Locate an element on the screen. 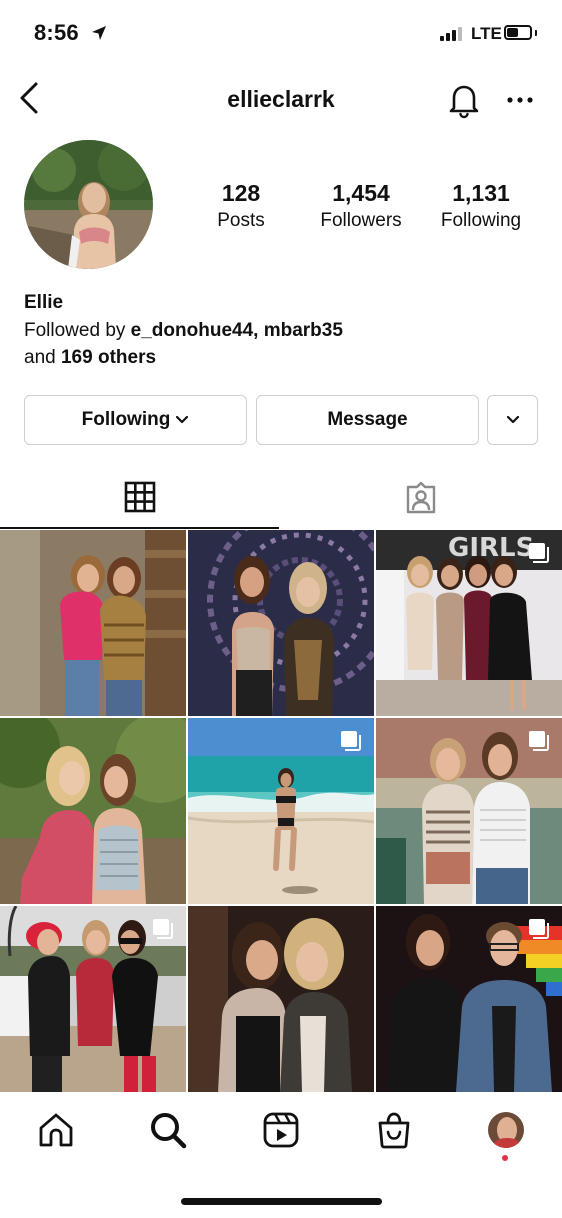 Image resolution: width=562 pixels, height=1218 pixels. profile-display-name: Ellie is located at coordinates (44, 302).